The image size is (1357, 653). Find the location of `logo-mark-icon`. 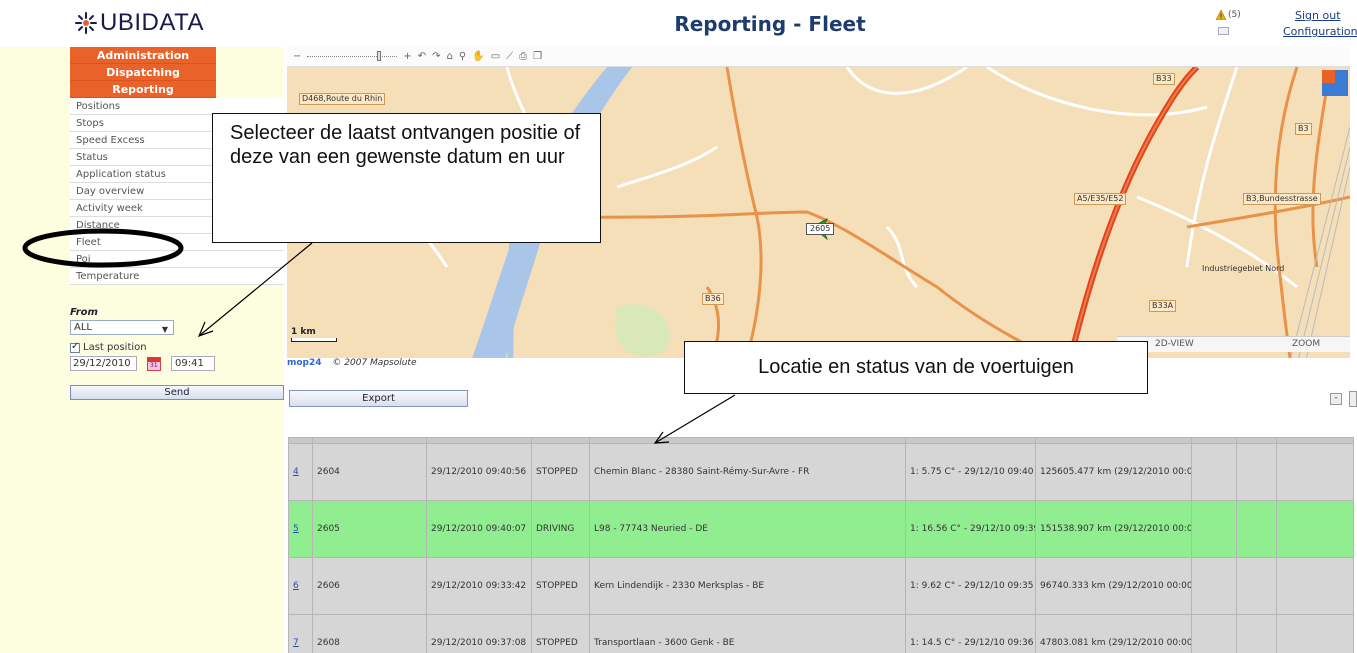

logo-mark-icon is located at coordinates (86, 23).